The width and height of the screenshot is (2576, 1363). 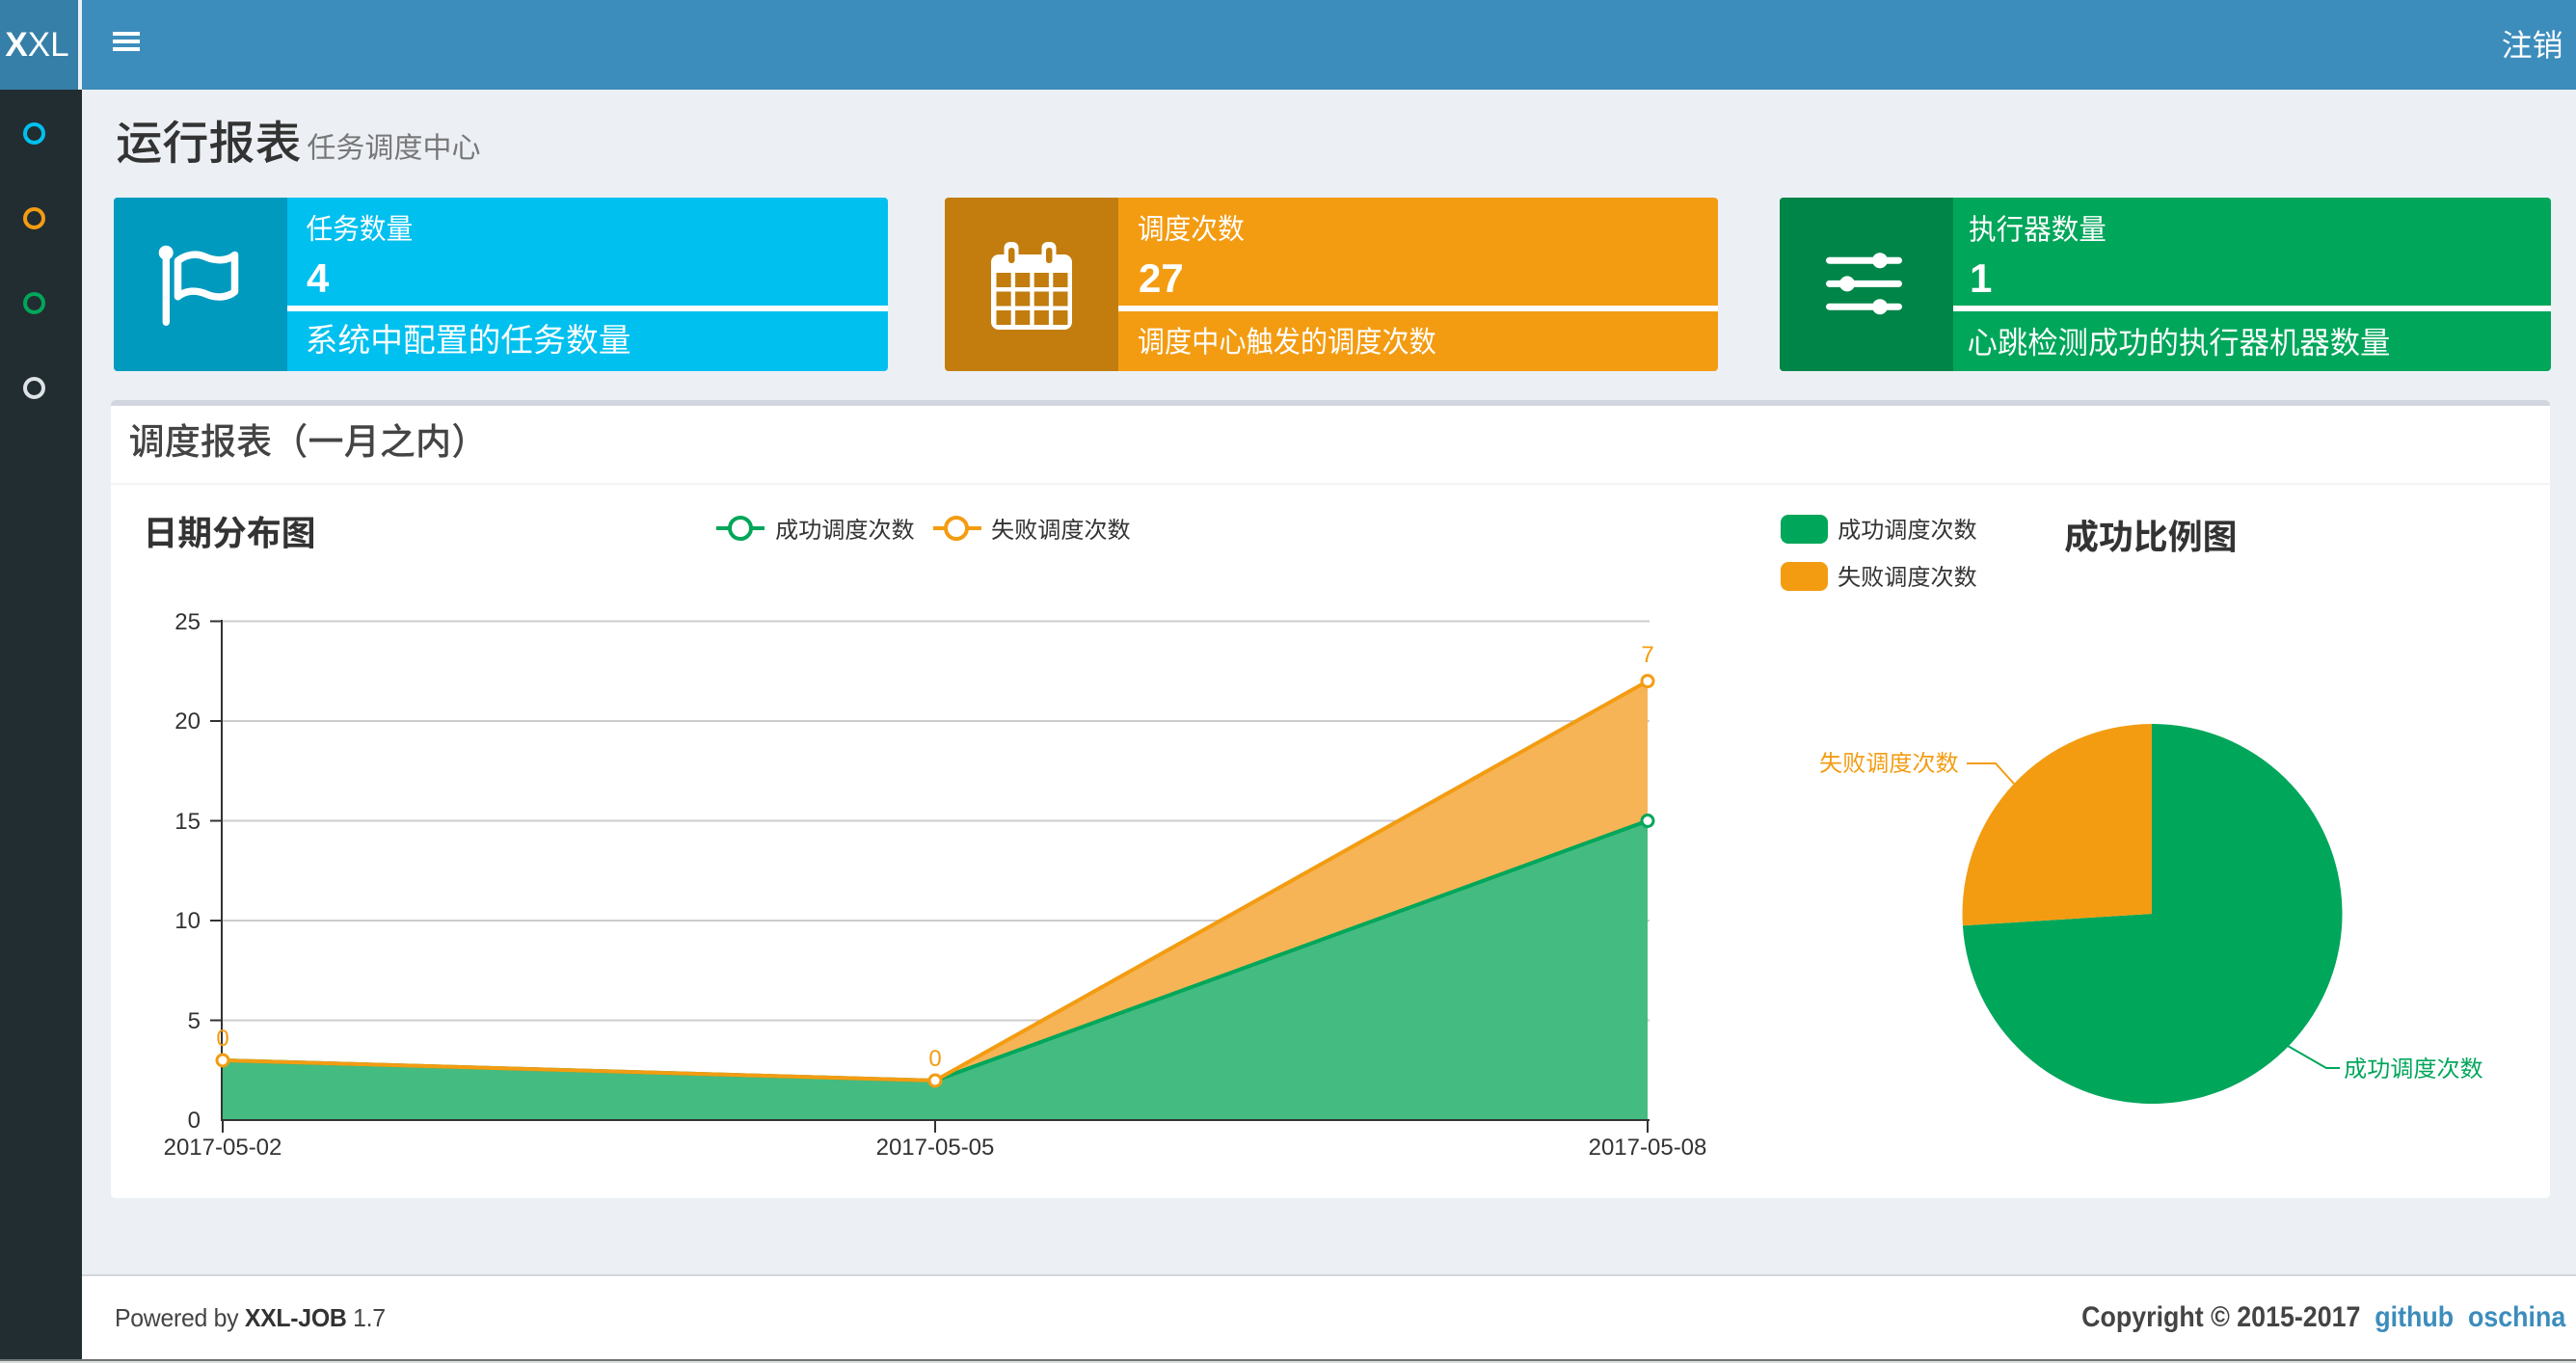 What do you see at coordinates (188, 721) in the screenshot?
I see `svg-text: 20` at bounding box center [188, 721].